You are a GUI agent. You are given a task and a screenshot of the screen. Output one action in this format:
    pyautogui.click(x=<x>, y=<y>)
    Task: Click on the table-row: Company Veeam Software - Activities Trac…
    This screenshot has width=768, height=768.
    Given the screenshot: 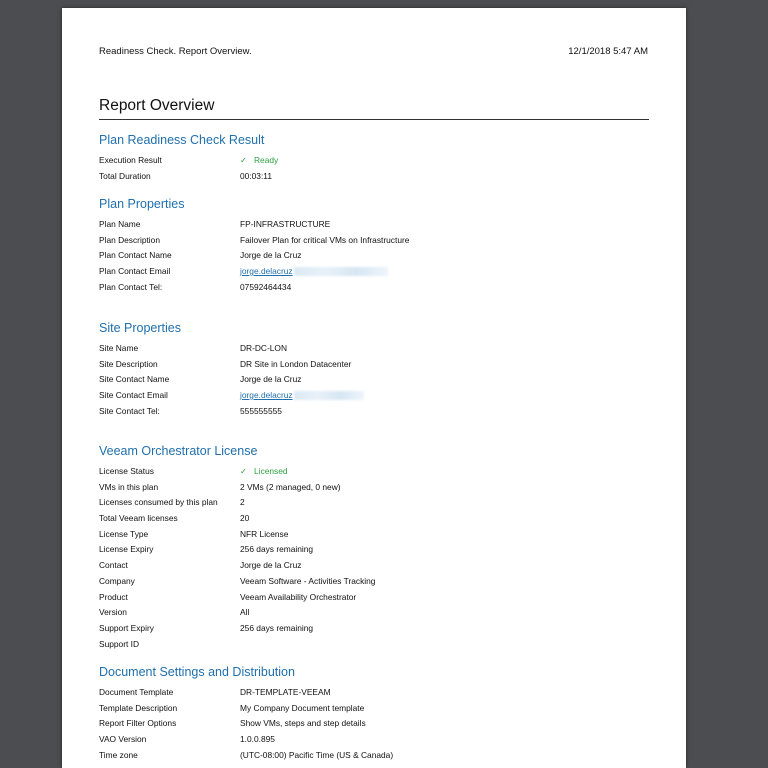 What is the action you would take?
    pyautogui.click(x=379, y=582)
    